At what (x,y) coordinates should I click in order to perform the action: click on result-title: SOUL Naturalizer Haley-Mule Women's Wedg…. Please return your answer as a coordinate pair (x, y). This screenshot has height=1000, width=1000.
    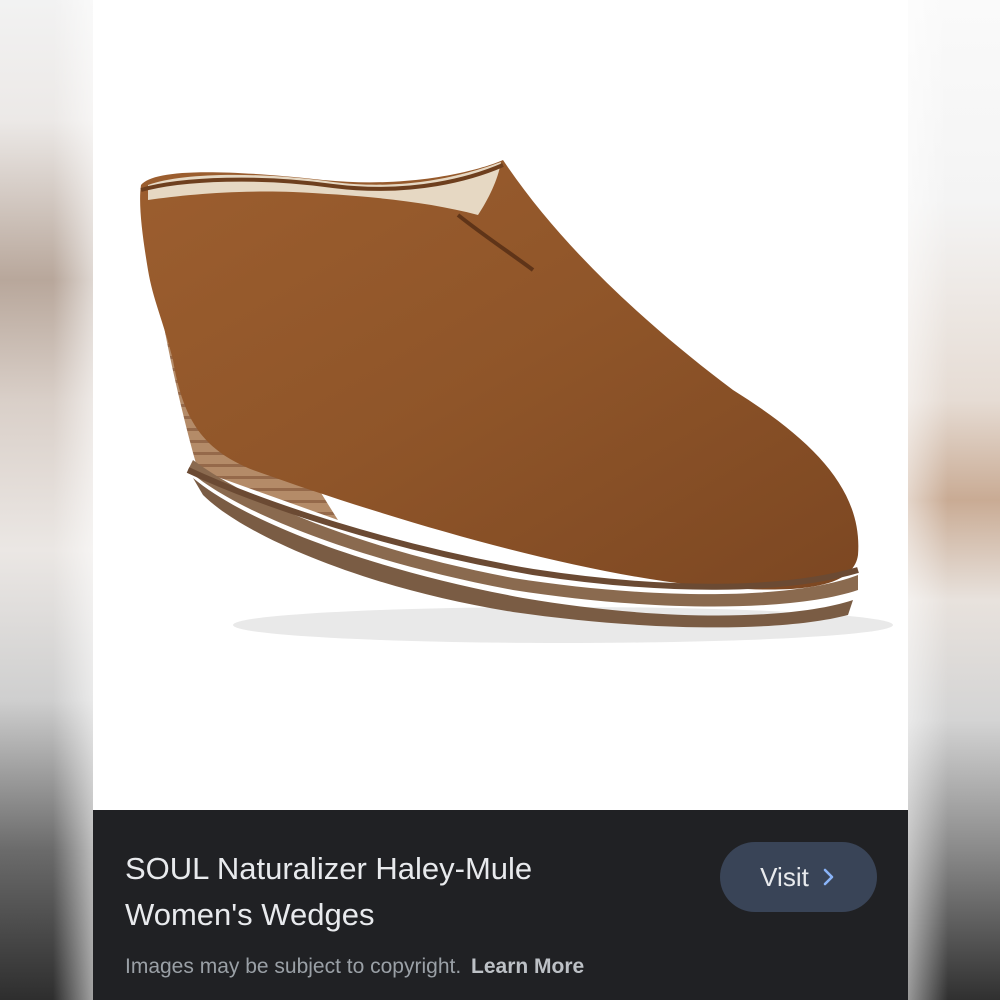
    Looking at the image, I should click on (385, 892).